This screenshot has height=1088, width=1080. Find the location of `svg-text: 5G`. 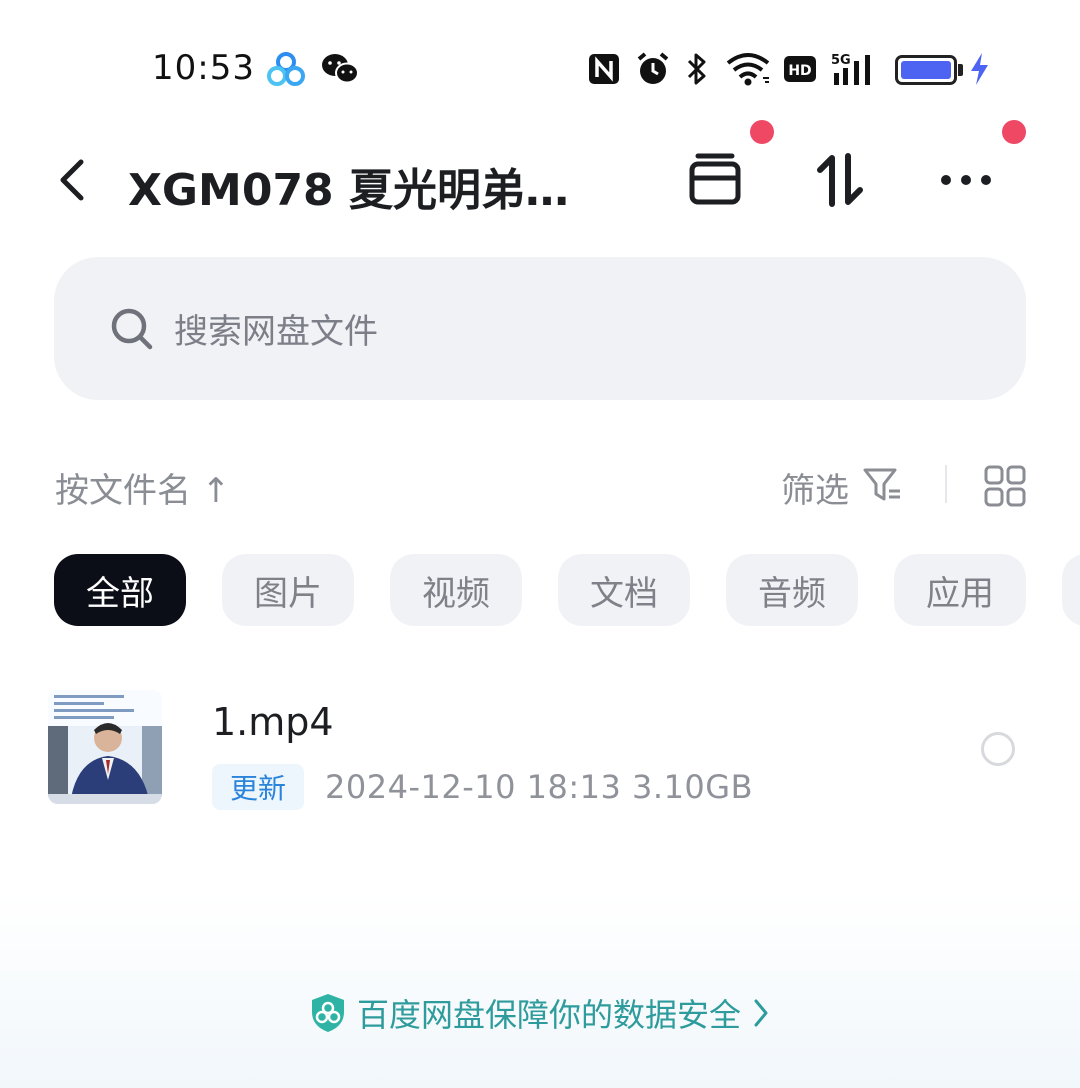

svg-text: 5G is located at coordinates (841, 60).